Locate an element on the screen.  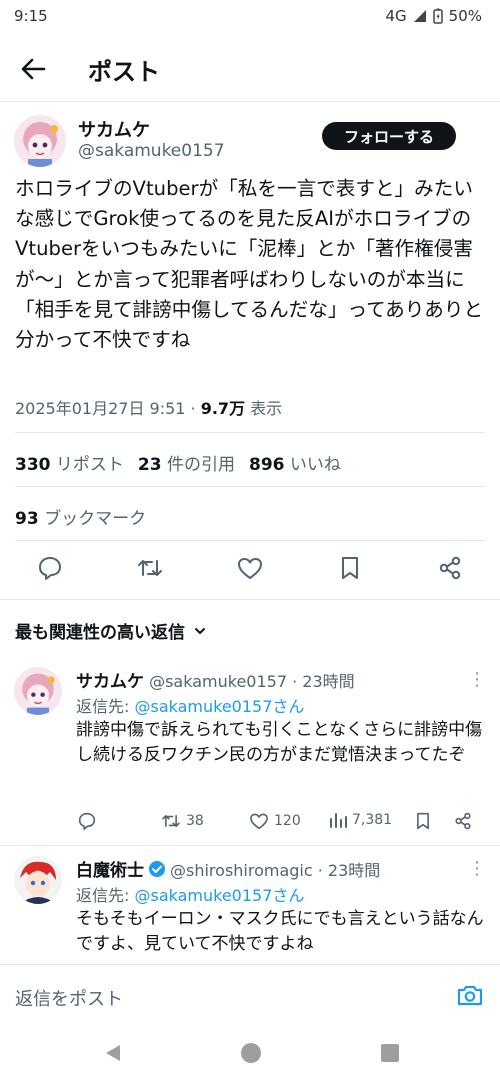
reply-author-name: 白魔術士 is located at coordinates (110, 868).